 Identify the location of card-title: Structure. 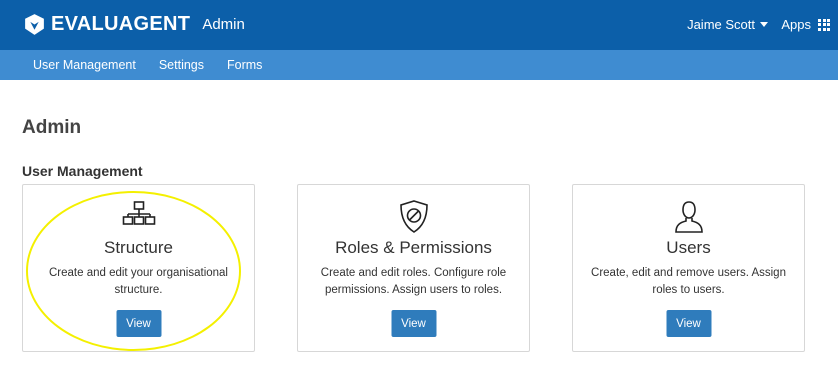
(138, 247).